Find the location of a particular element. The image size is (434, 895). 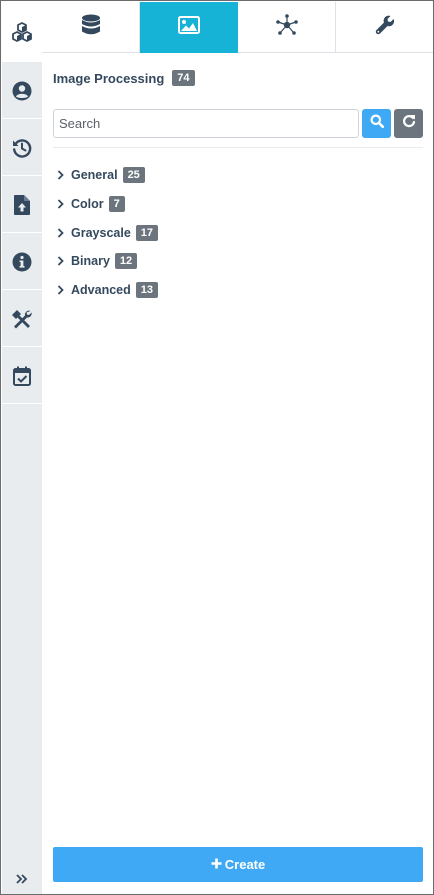

panel-header: Image Processing 74 is located at coordinates (238, 78).